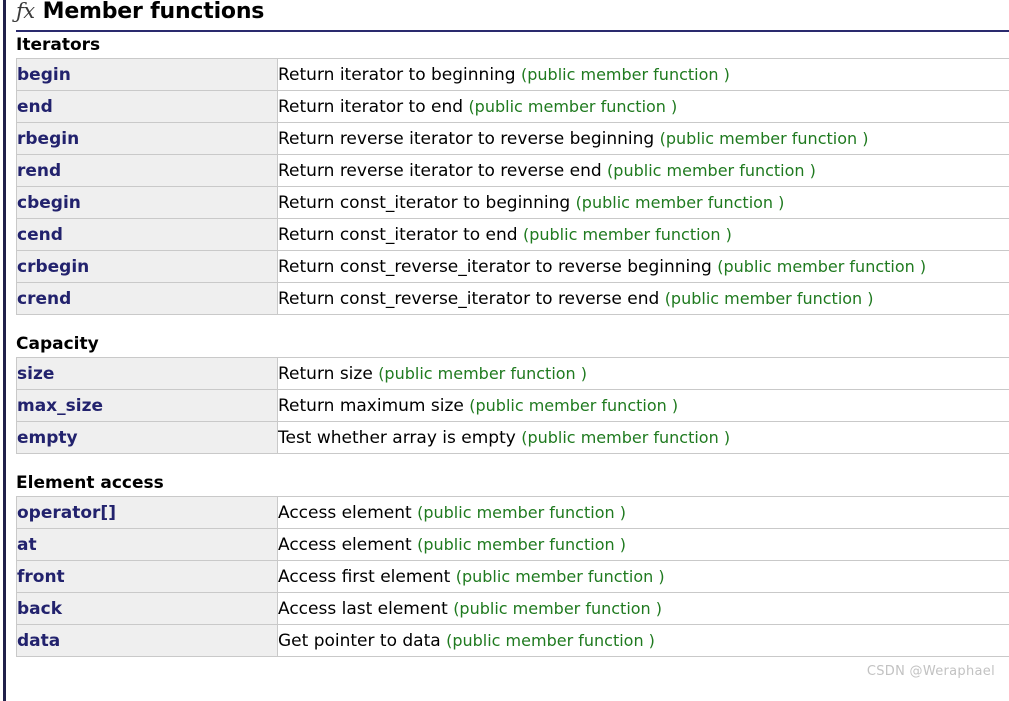  I want to click on member-function-link: data, so click(147, 640).